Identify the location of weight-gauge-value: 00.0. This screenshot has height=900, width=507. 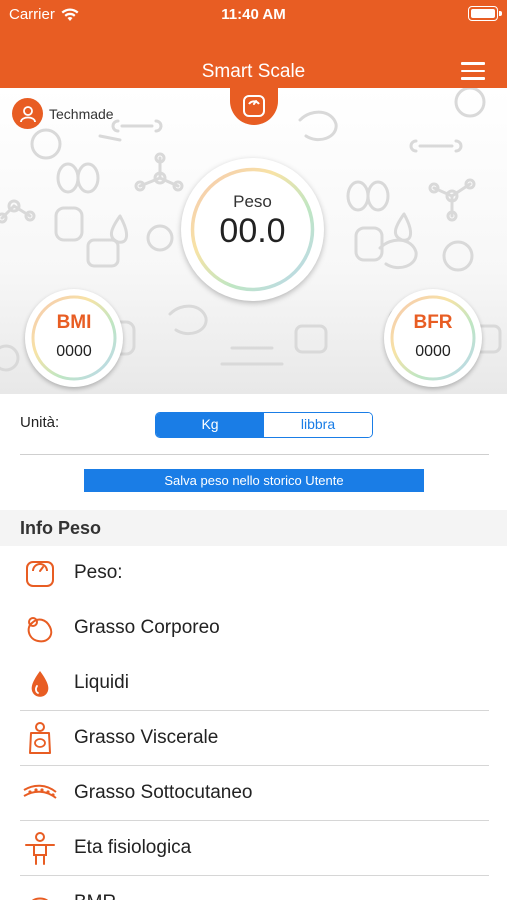
(252, 231).